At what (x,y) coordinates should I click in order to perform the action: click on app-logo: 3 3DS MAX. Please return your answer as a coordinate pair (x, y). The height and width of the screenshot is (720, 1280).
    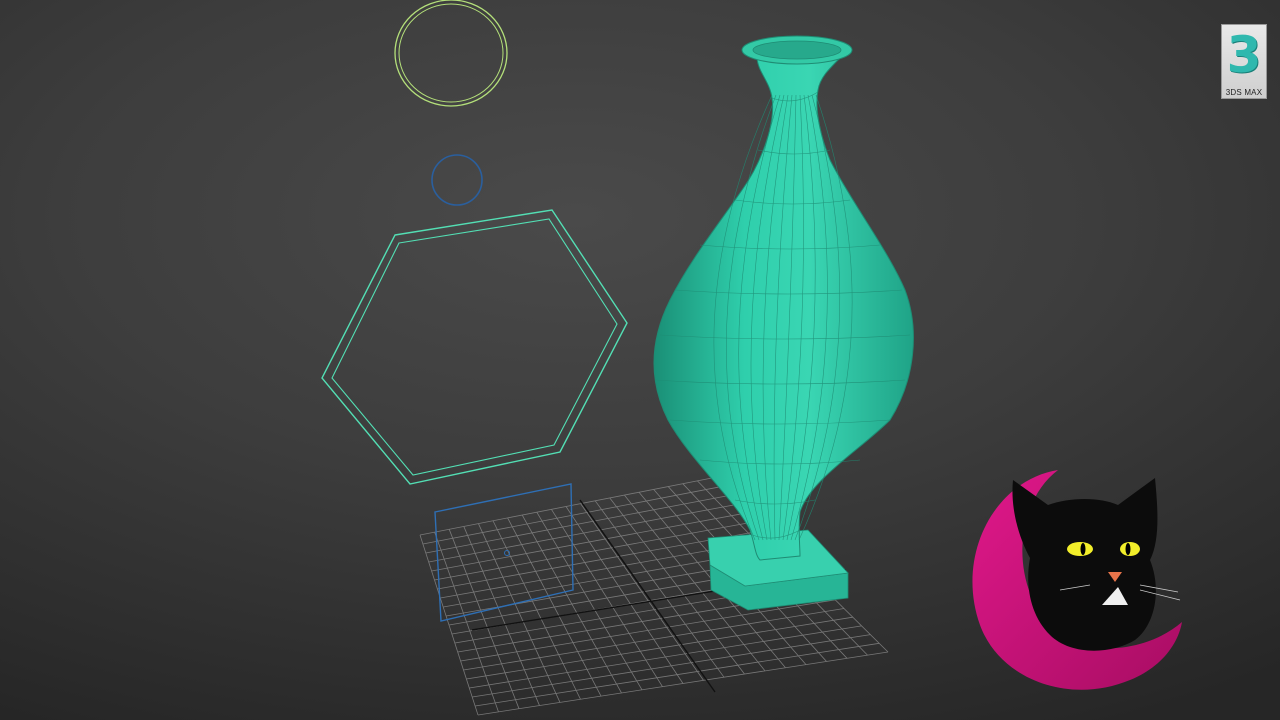
    Looking at the image, I should click on (1244, 61).